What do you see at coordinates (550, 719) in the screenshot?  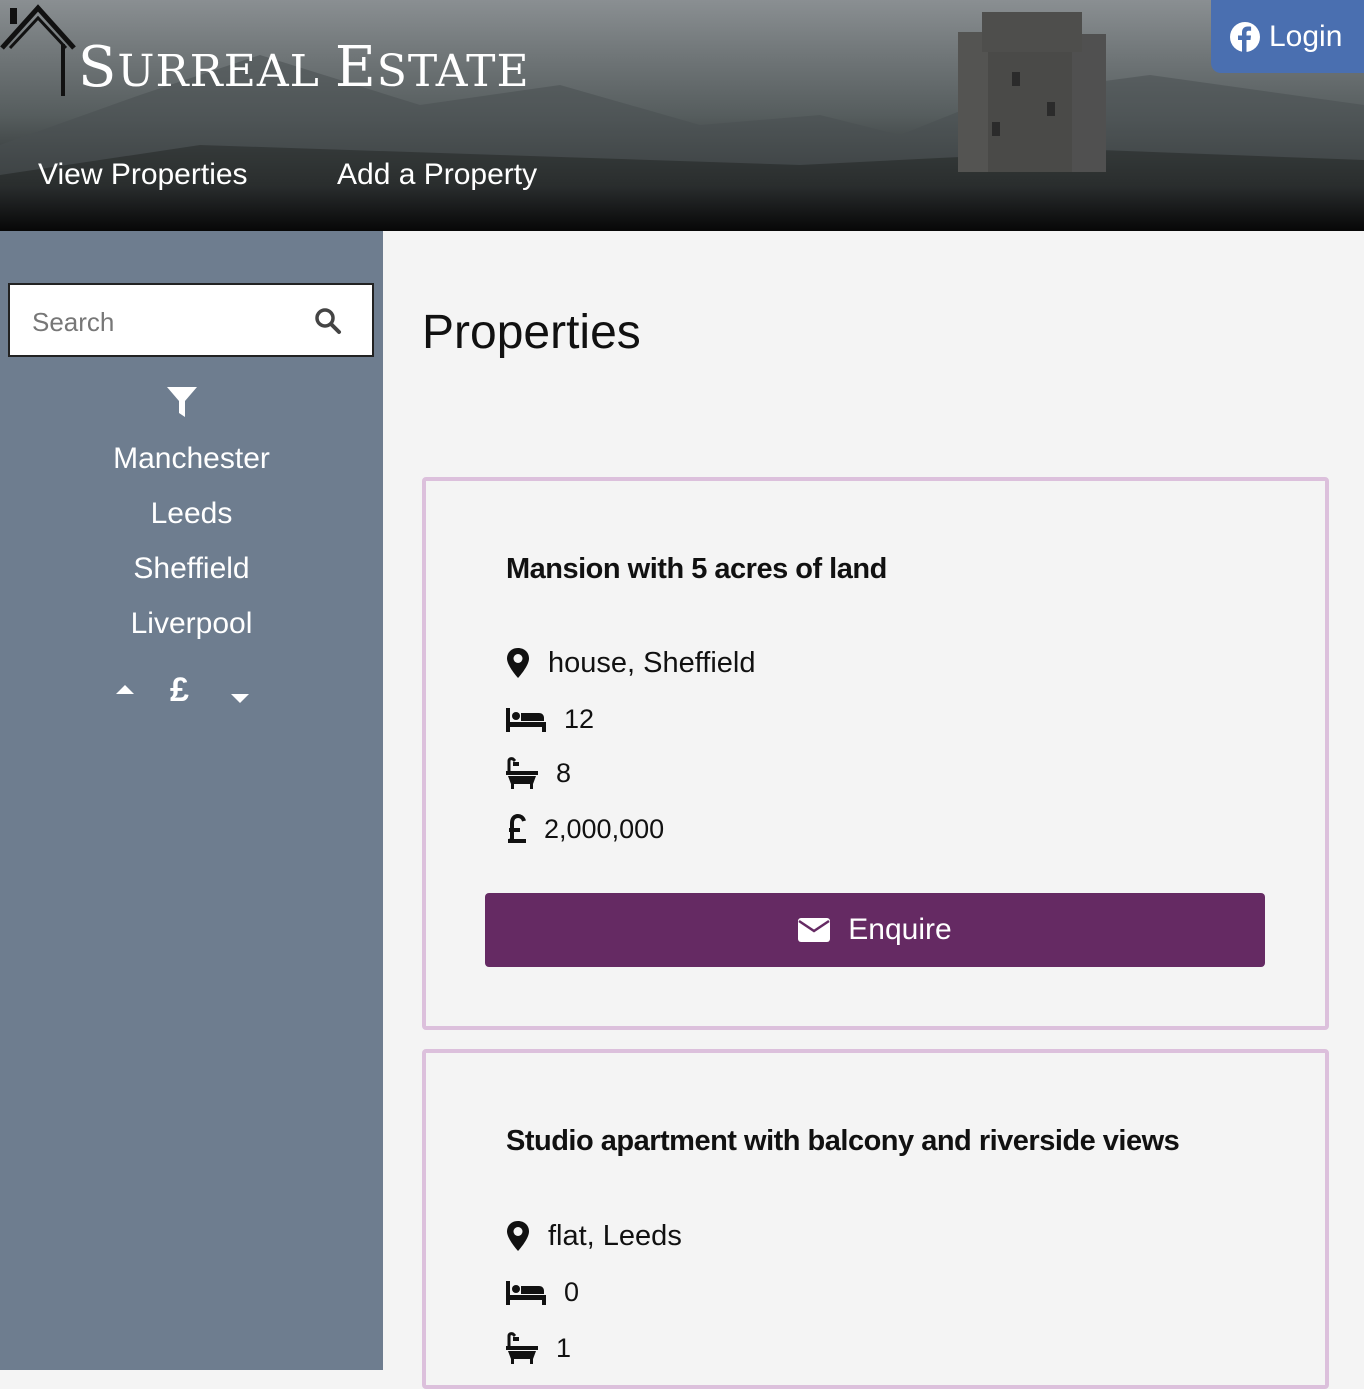 I see `property-bedrooms: 12` at bounding box center [550, 719].